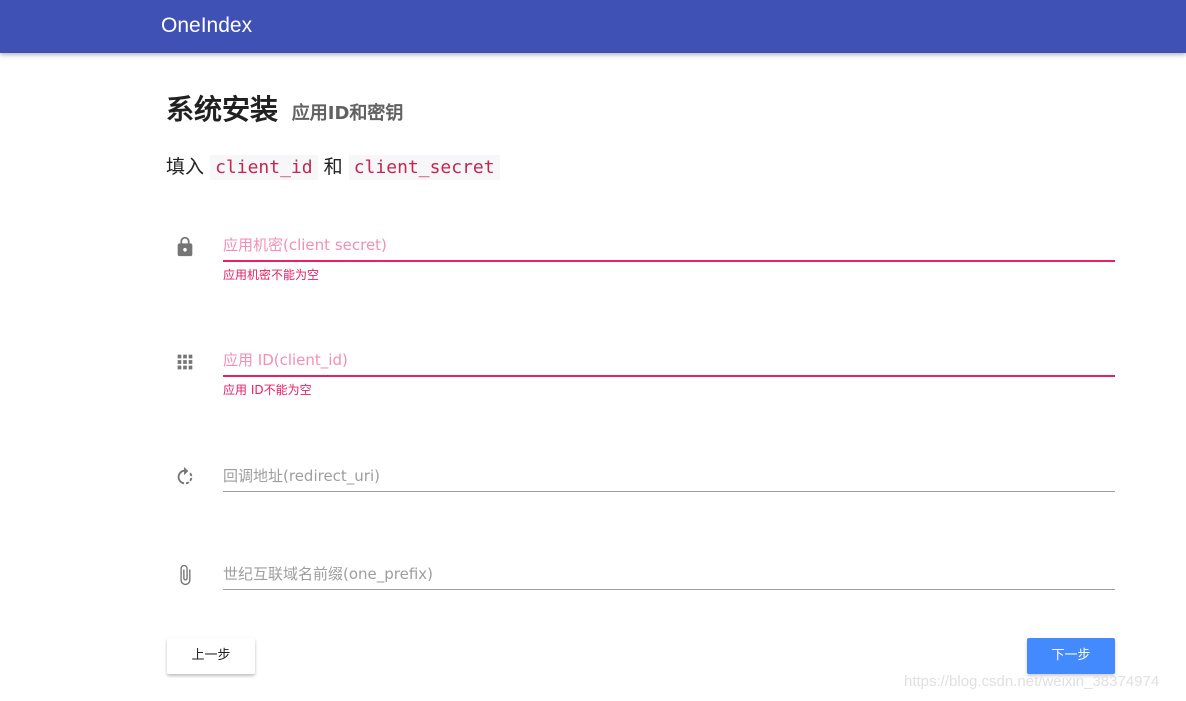 This screenshot has width=1186, height=701. I want to click on page-subtitle: 应用ID和密钥, so click(347, 113).